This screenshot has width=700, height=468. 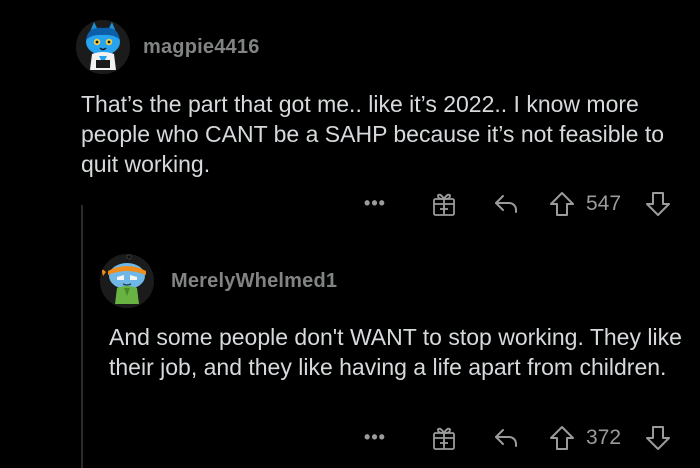 What do you see at coordinates (522, 437) in the screenshot?
I see `comment-actions: ••• 372` at bounding box center [522, 437].